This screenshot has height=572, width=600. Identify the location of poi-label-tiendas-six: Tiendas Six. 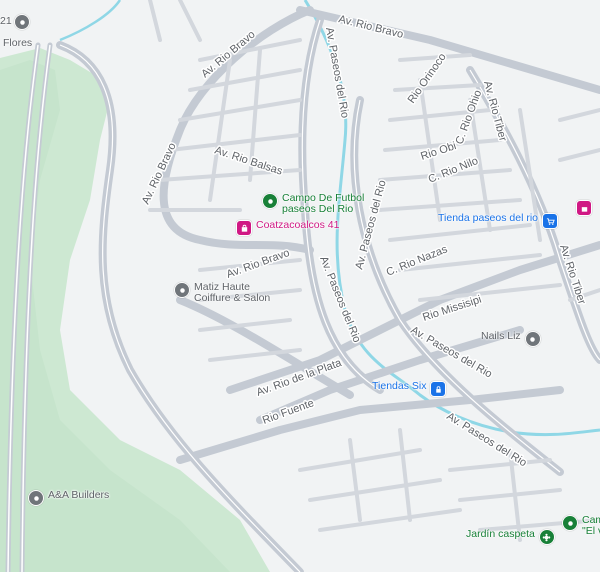
(399, 386).